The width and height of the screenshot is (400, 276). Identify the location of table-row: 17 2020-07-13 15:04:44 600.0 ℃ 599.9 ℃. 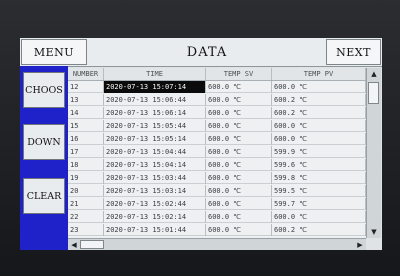
(217, 152).